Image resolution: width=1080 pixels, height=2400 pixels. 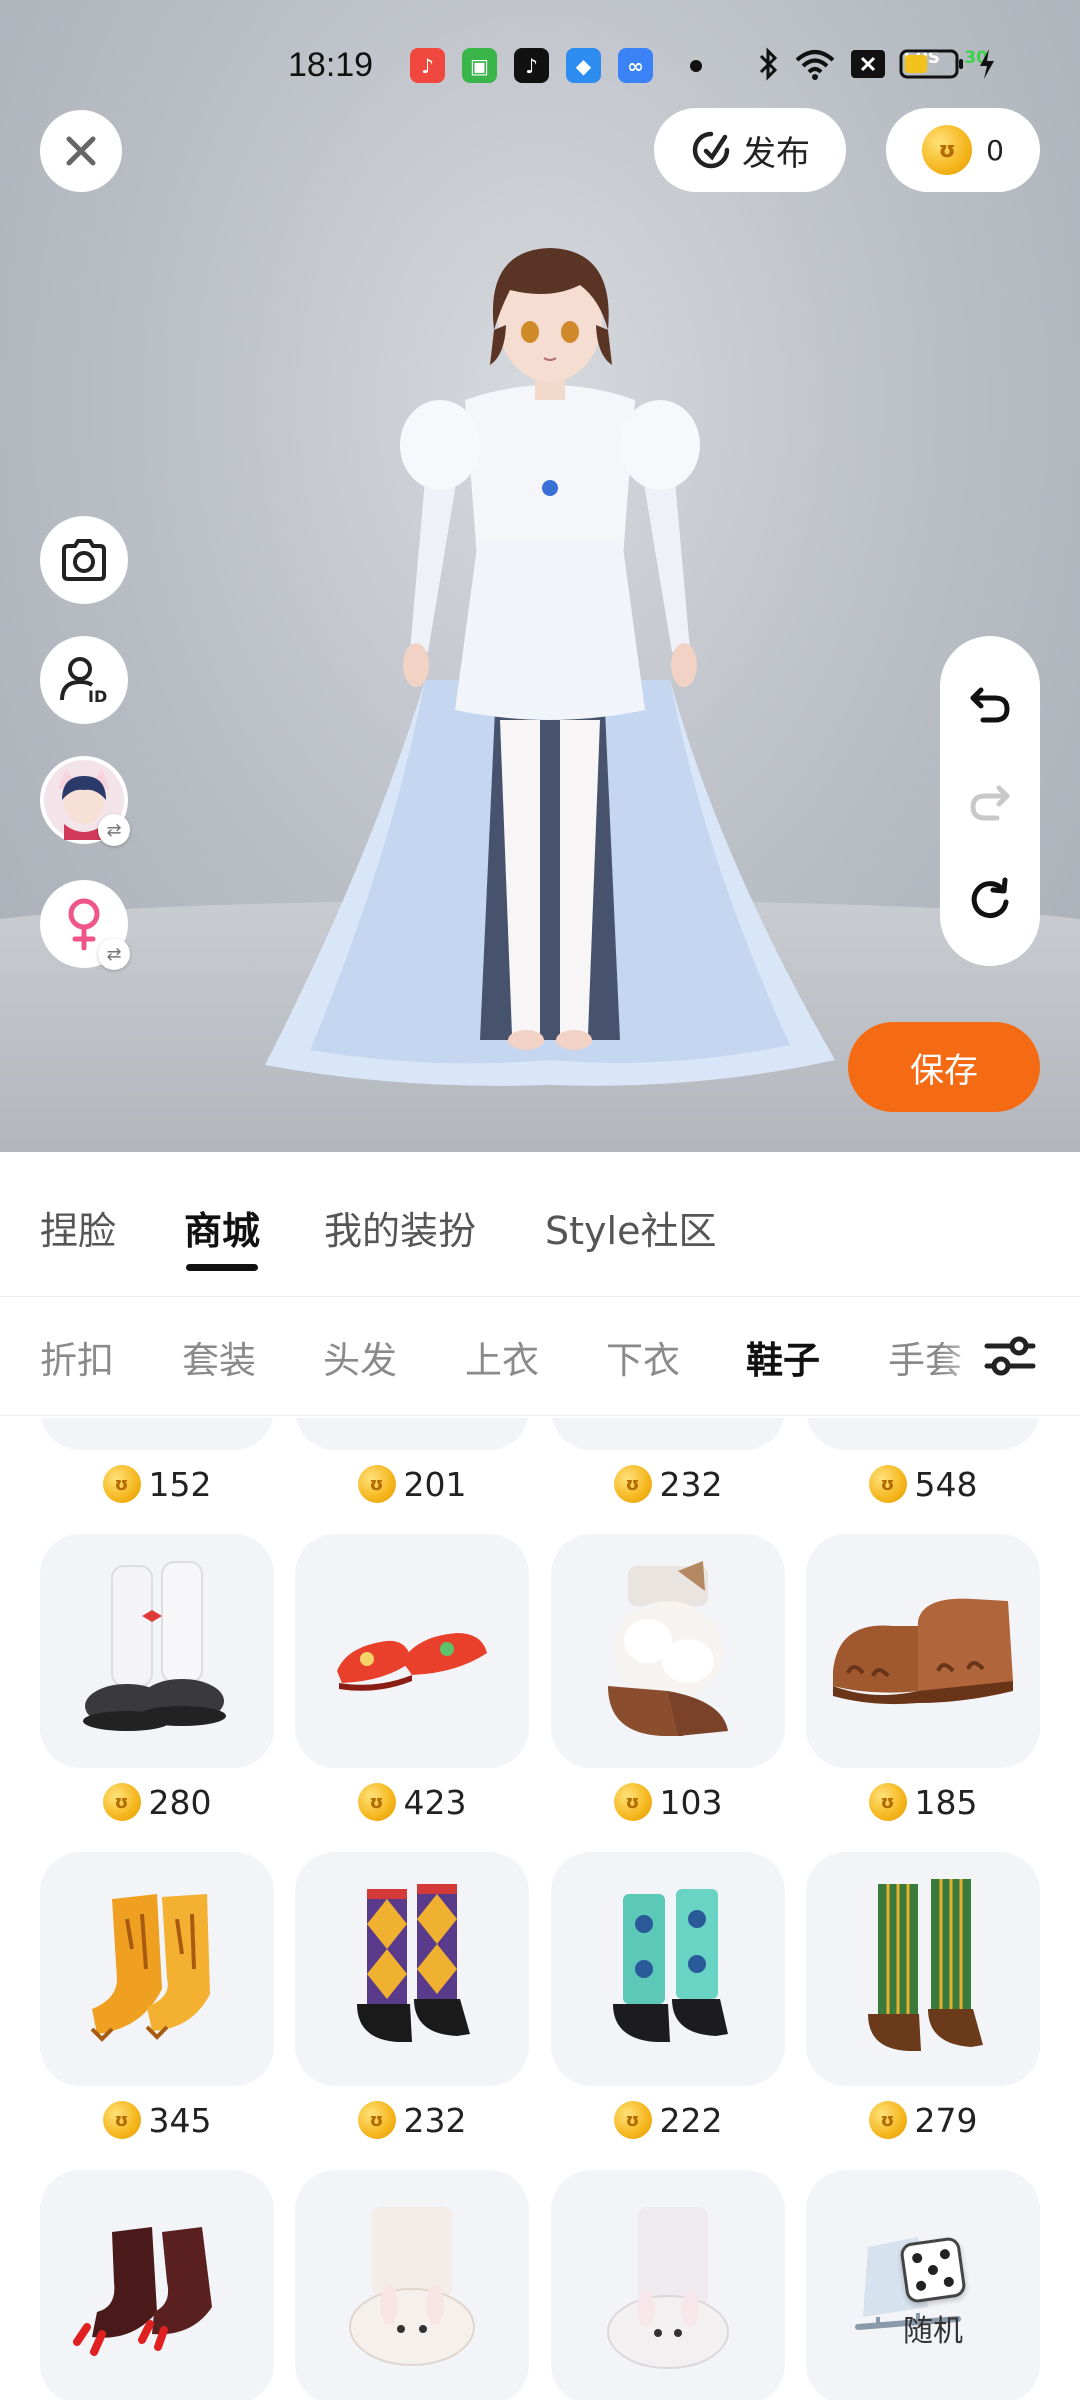 What do you see at coordinates (154, 1646) in the screenshot?
I see `white-legwarmer-platform-shoe-icon` at bounding box center [154, 1646].